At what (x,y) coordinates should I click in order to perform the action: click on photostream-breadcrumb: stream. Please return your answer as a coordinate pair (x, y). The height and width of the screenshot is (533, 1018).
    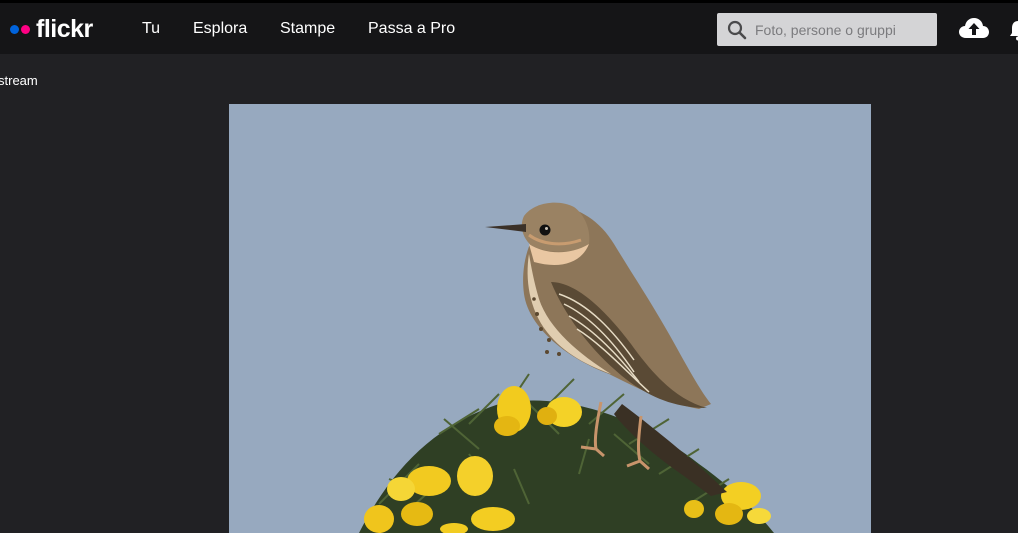
    Looking at the image, I should click on (19, 80).